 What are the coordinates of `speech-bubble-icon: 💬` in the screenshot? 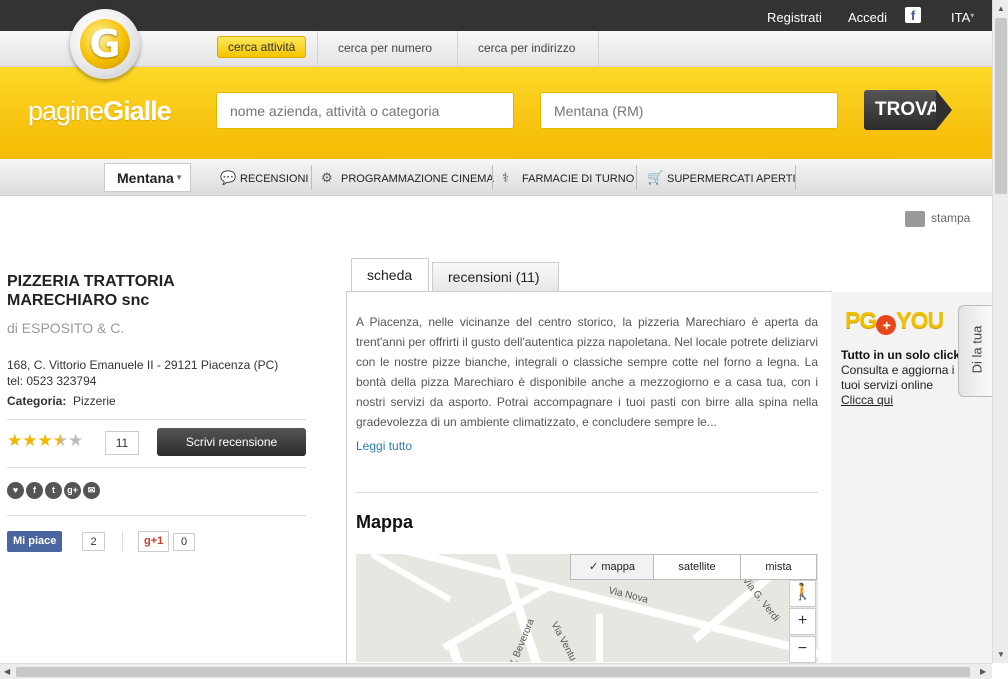 It's located at (228, 177).